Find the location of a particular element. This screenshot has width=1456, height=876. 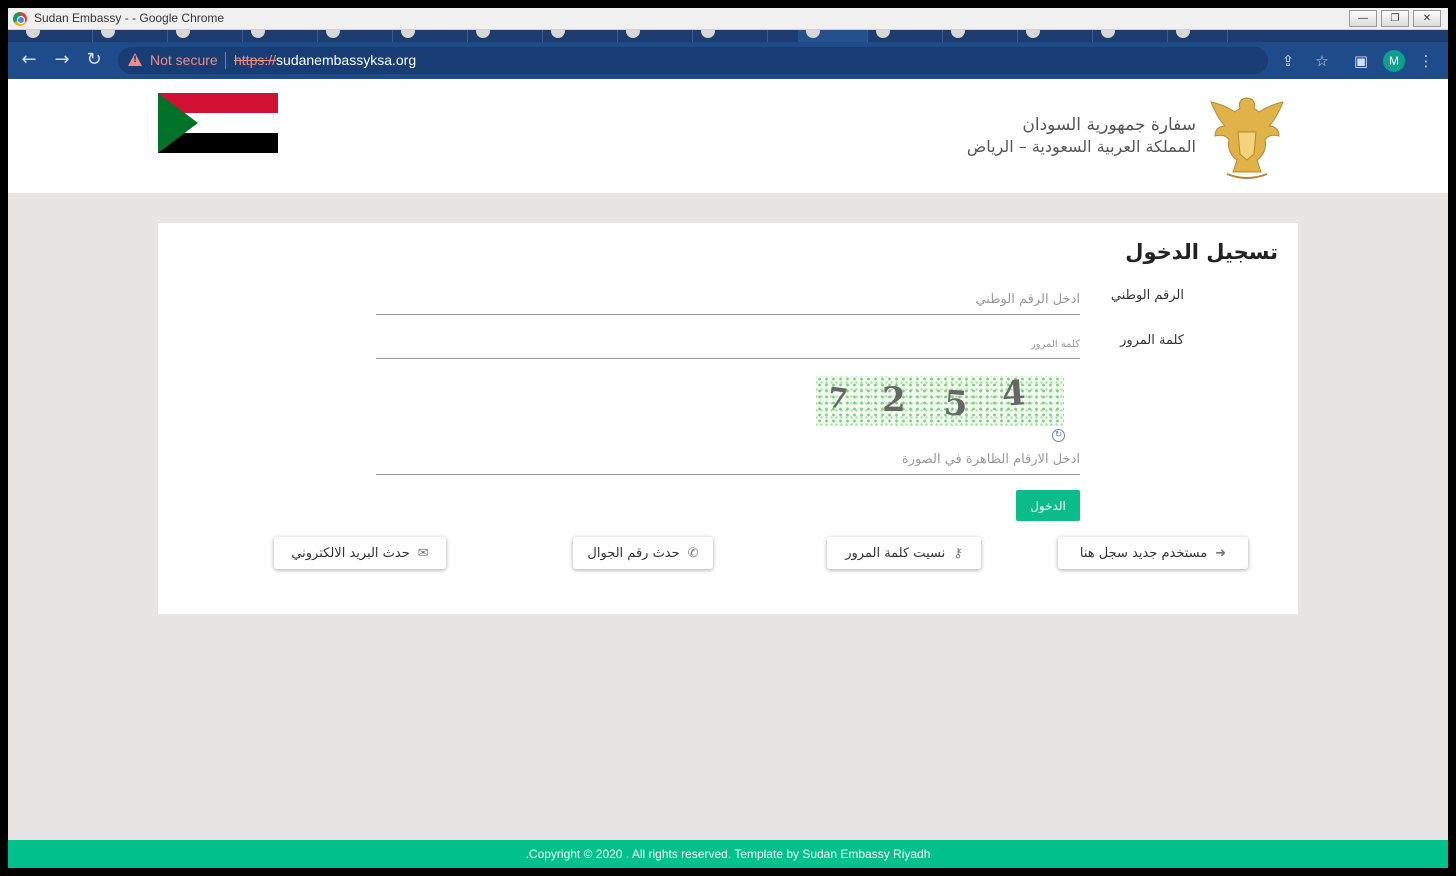

update-mobile-button: ✆ حدث رقم الجوال is located at coordinates (643, 553).